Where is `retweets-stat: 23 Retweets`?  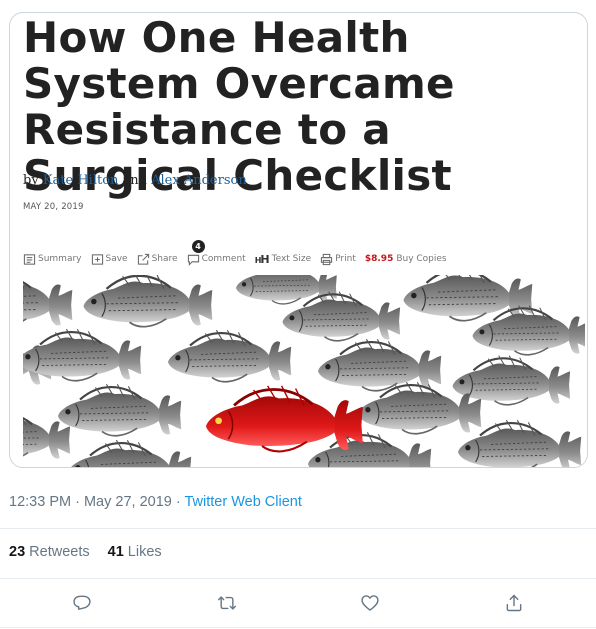
retweets-stat: 23 Retweets is located at coordinates (49, 552).